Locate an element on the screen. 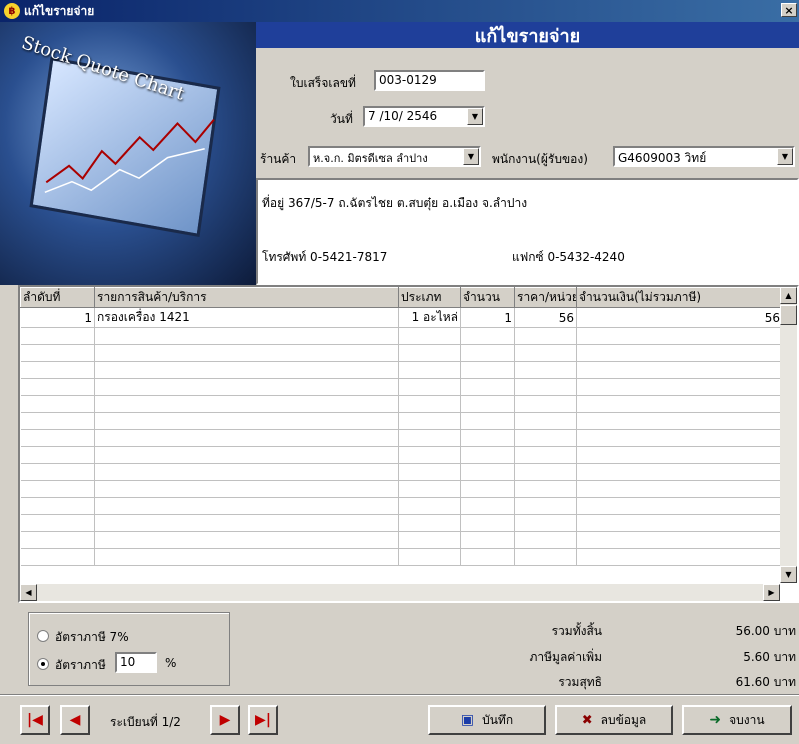 The width and height of the screenshot is (799, 744). first-record-icon: |◀ is located at coordinates (35, 720).